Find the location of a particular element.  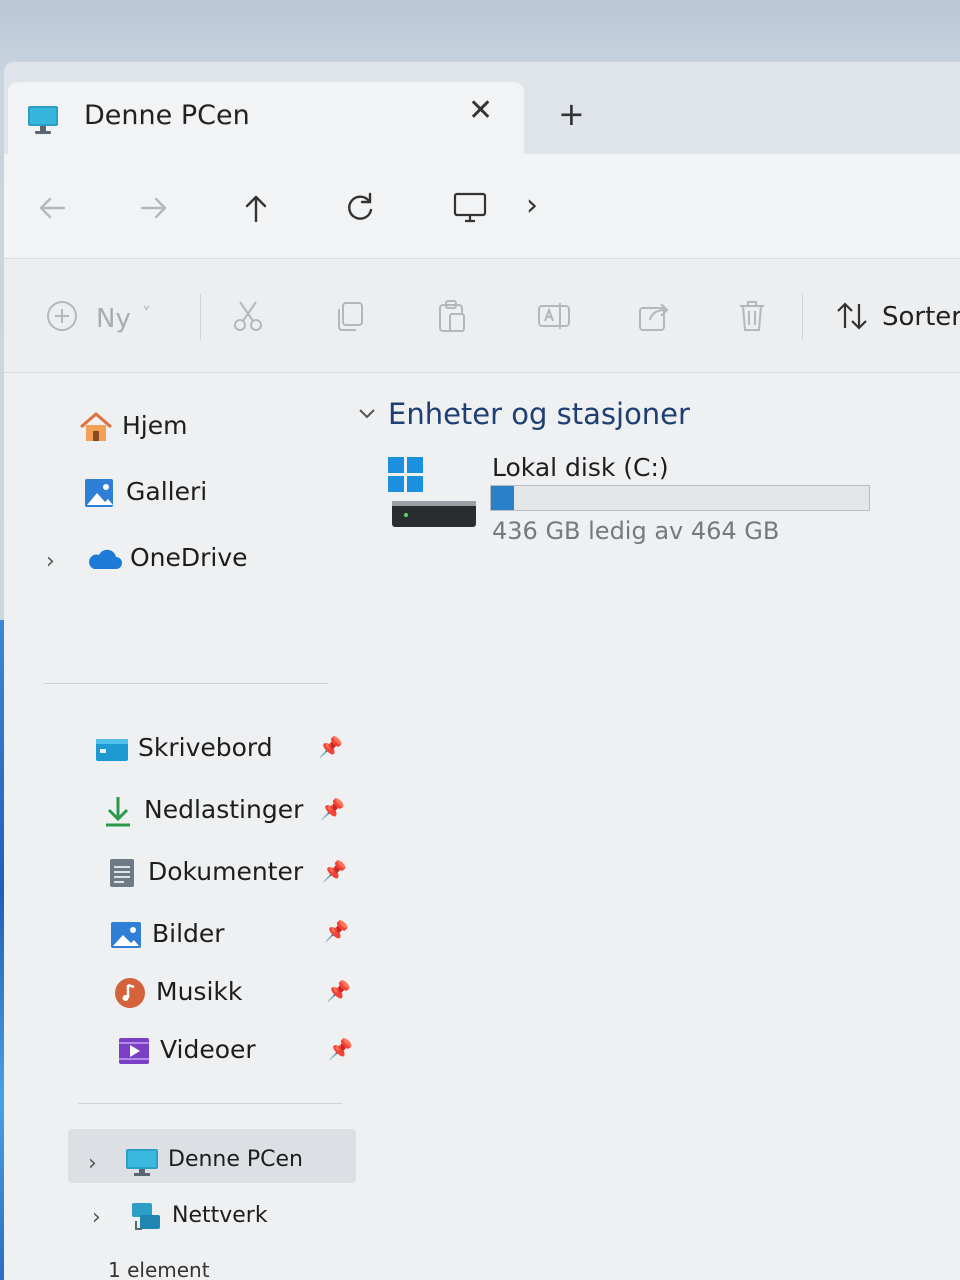

onedrive-cloud-icon is located at coordinates (104, 559).